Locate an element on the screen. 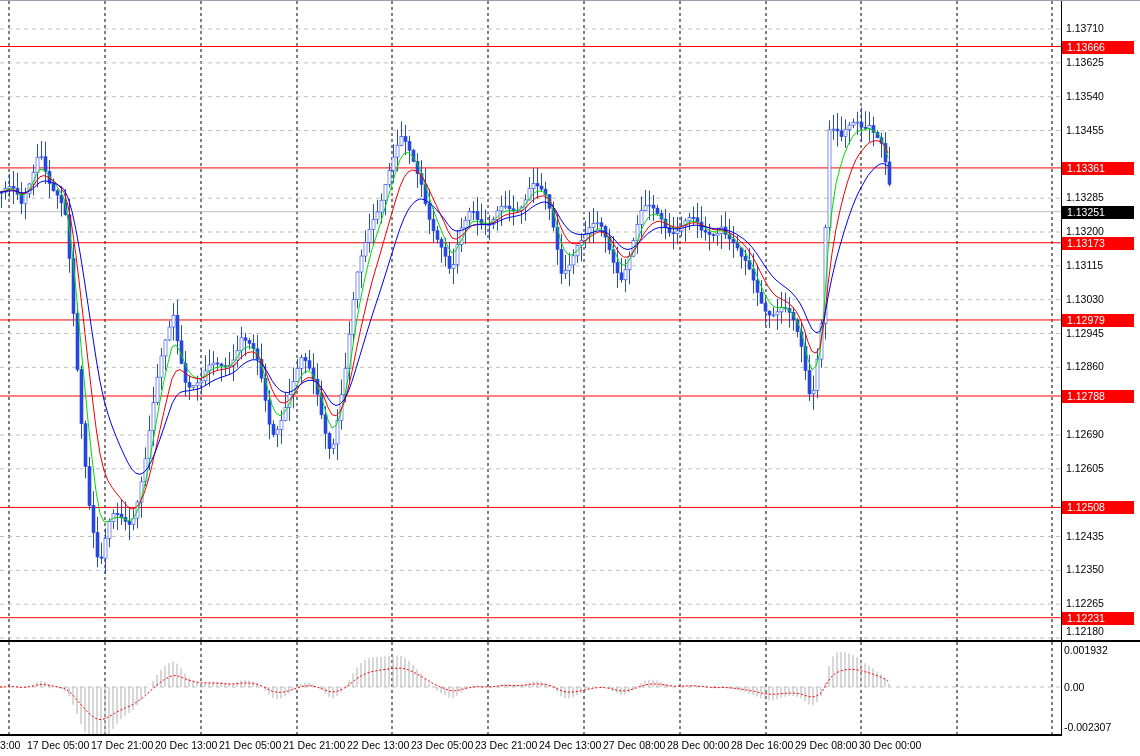  oscillator-axis-label: 0.00 is located at coordinates (1074, 687).